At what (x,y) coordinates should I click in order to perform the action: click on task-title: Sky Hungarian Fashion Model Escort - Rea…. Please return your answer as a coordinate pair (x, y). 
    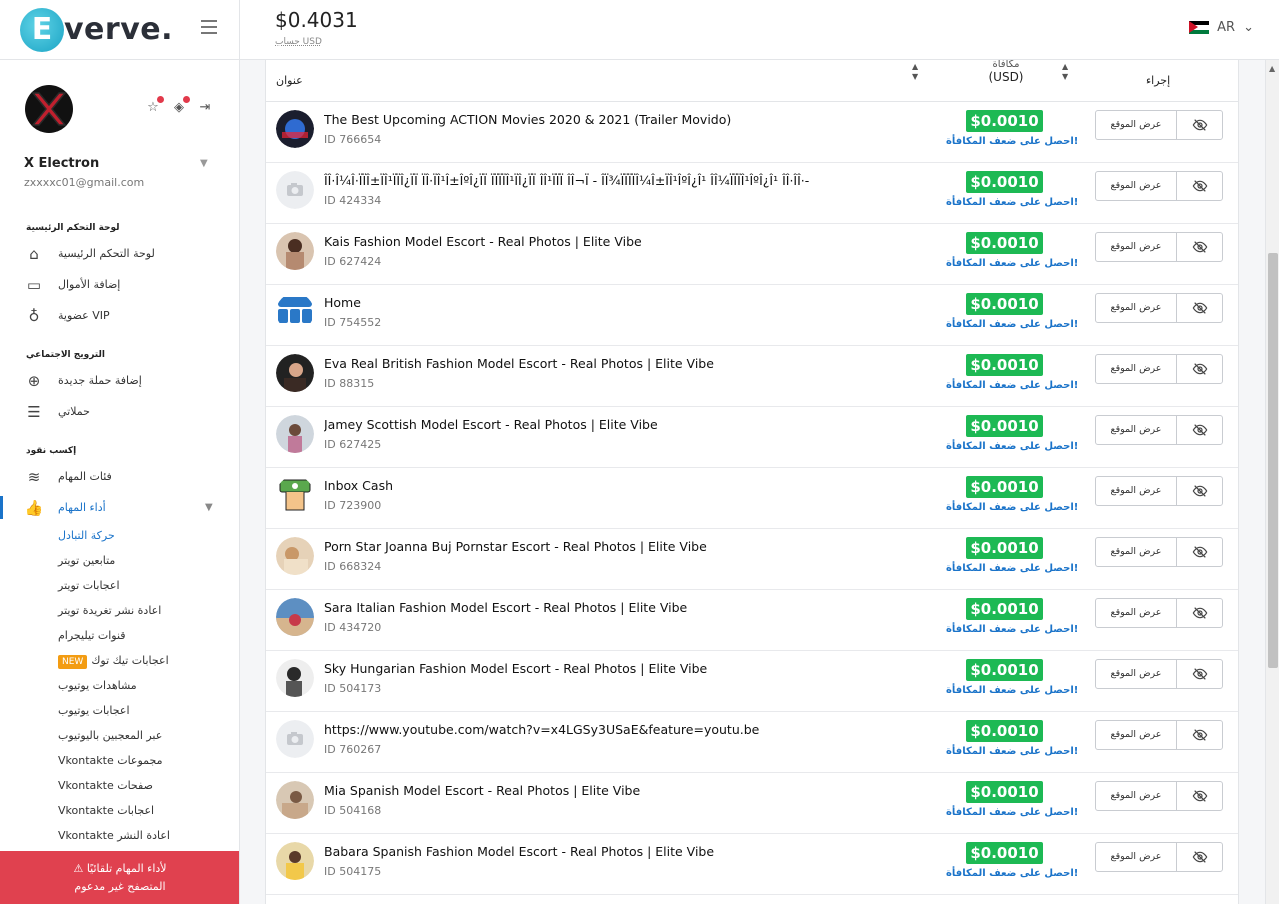
    Looking at the image, I should click on (515, 668).